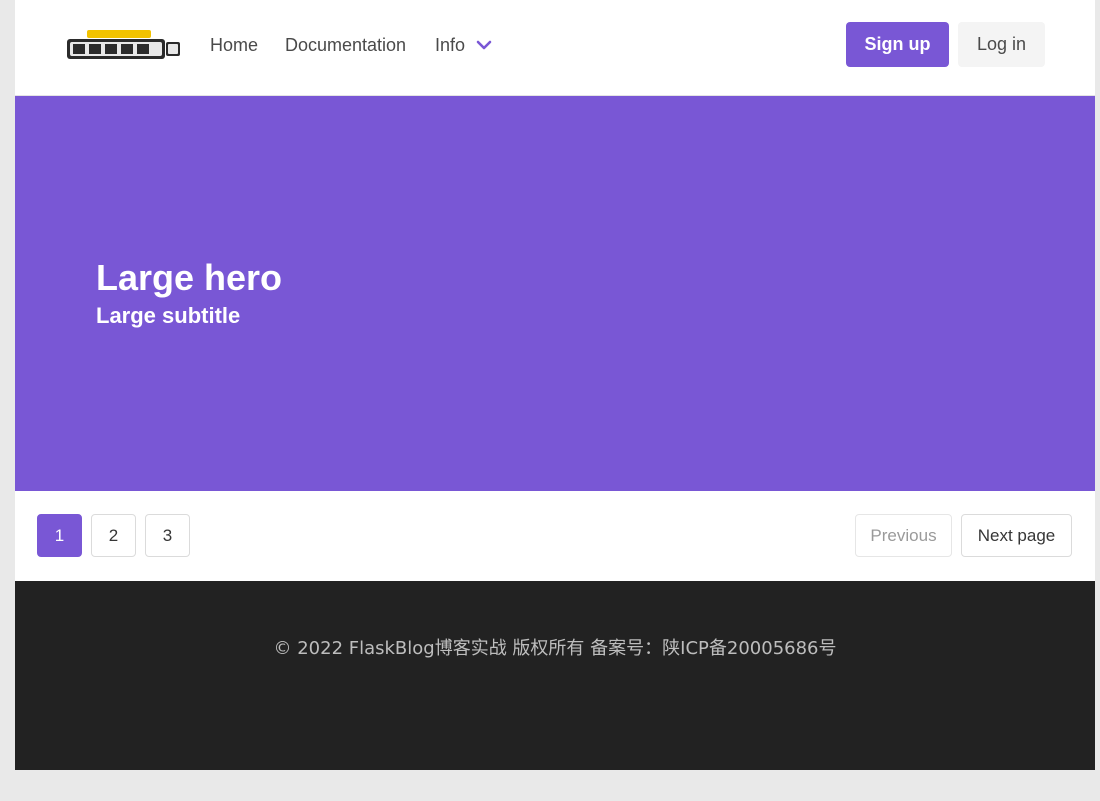  I want to click on login-button: Log in, so click(1001, 44).